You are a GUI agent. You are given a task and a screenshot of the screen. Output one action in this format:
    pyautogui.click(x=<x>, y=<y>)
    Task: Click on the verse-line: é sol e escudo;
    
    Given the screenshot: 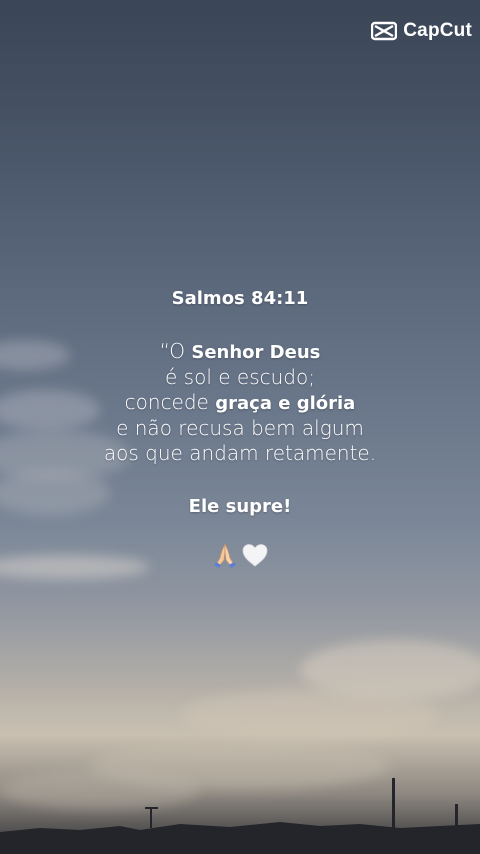 What is the action you would take?
    pyautogui.click(x=240, y=377)
    